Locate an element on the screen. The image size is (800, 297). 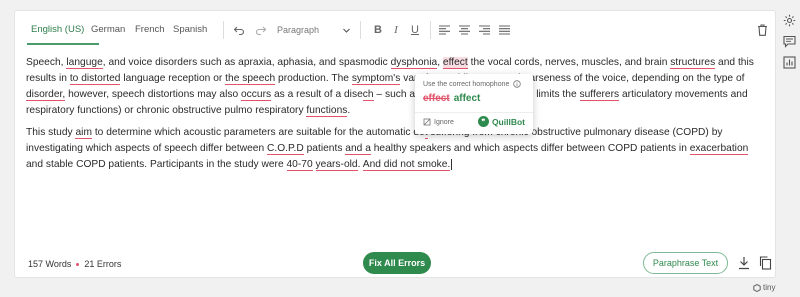
align-justify-icon is located at coordinates (504, 30).